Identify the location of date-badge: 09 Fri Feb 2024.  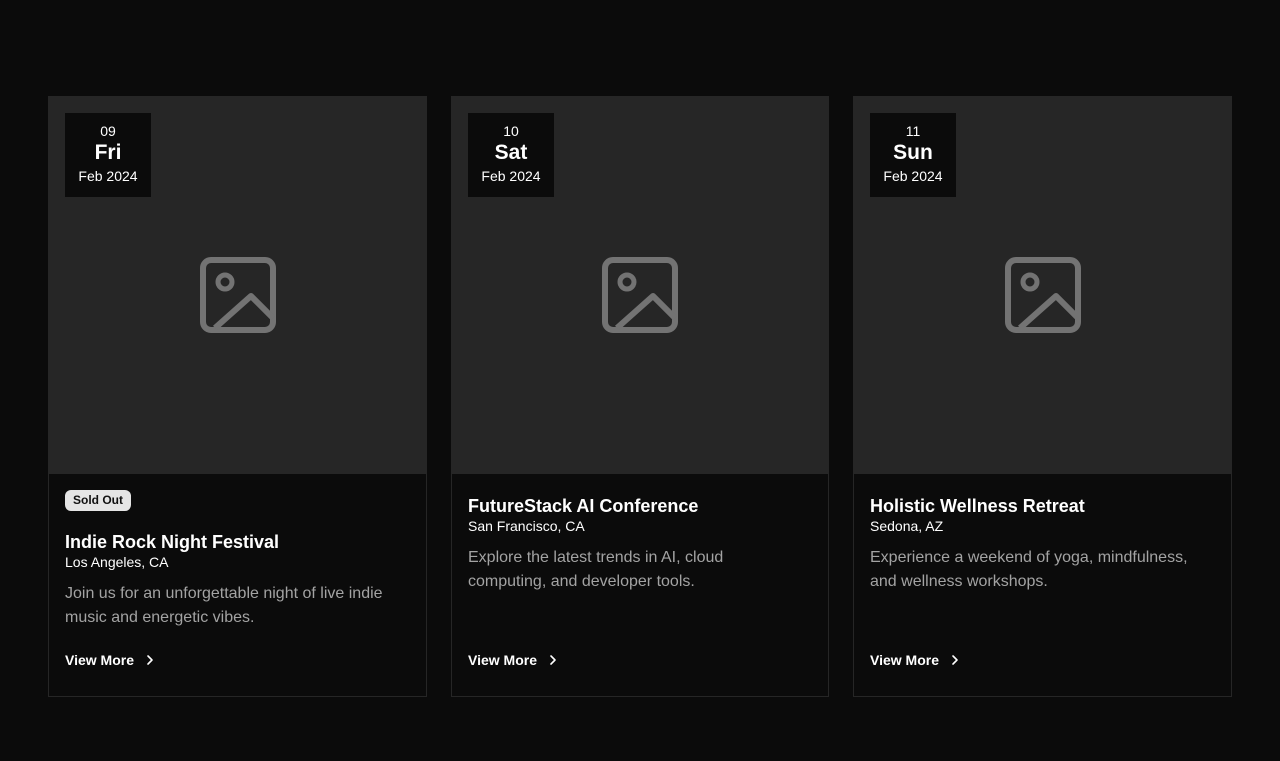
(108, 155).